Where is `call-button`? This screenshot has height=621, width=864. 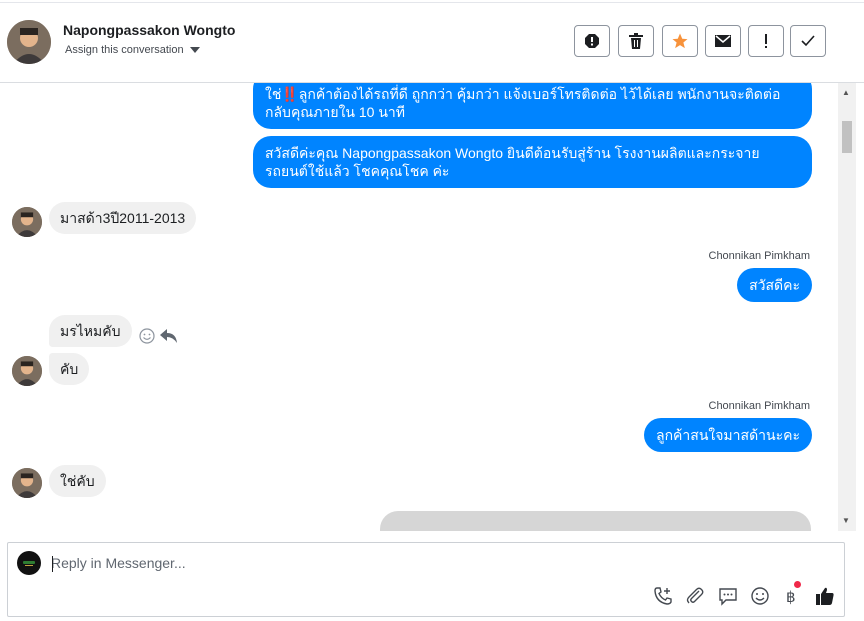
call-button is located at coordinates (663, 596).